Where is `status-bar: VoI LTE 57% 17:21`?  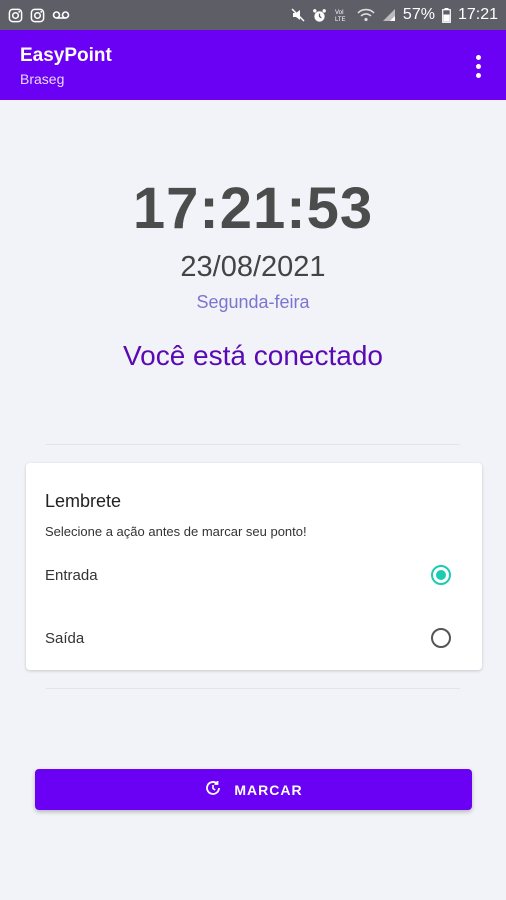 status-bar: VoI LTE 57% 17:21 is located at coordinates (253, 15).